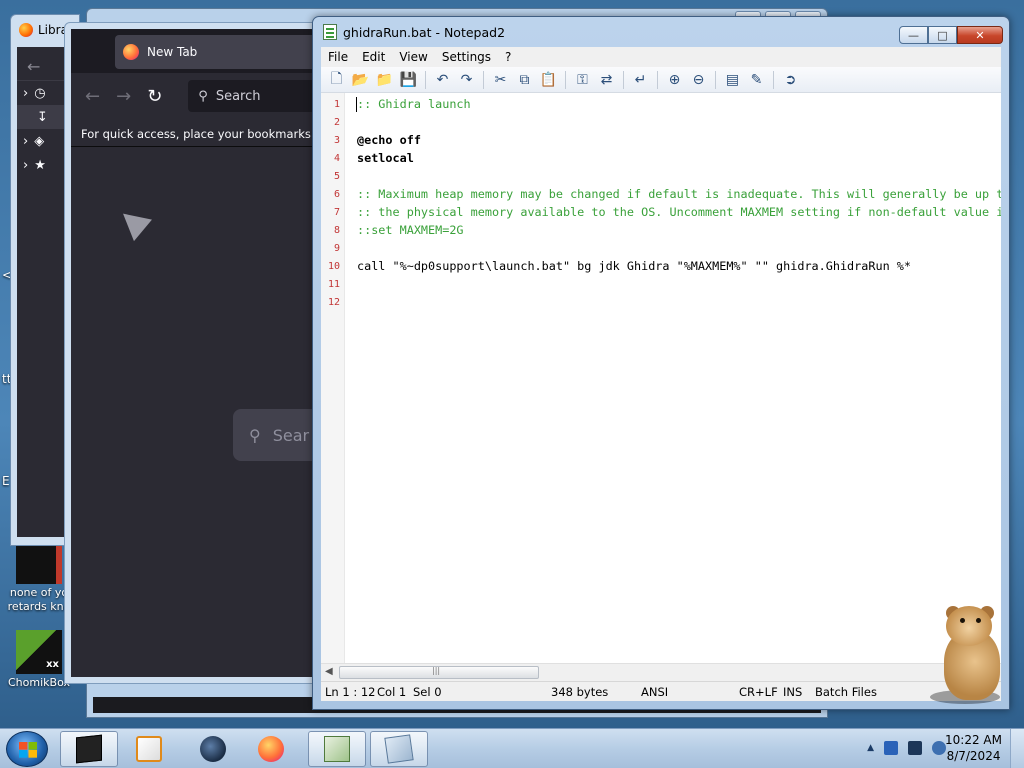 This screenshot has width=1024, height=768. What do you see at coordinates (154, 96) in the screenshot?
I see `reload-icon: ↻` at bounding box center [154, 96].